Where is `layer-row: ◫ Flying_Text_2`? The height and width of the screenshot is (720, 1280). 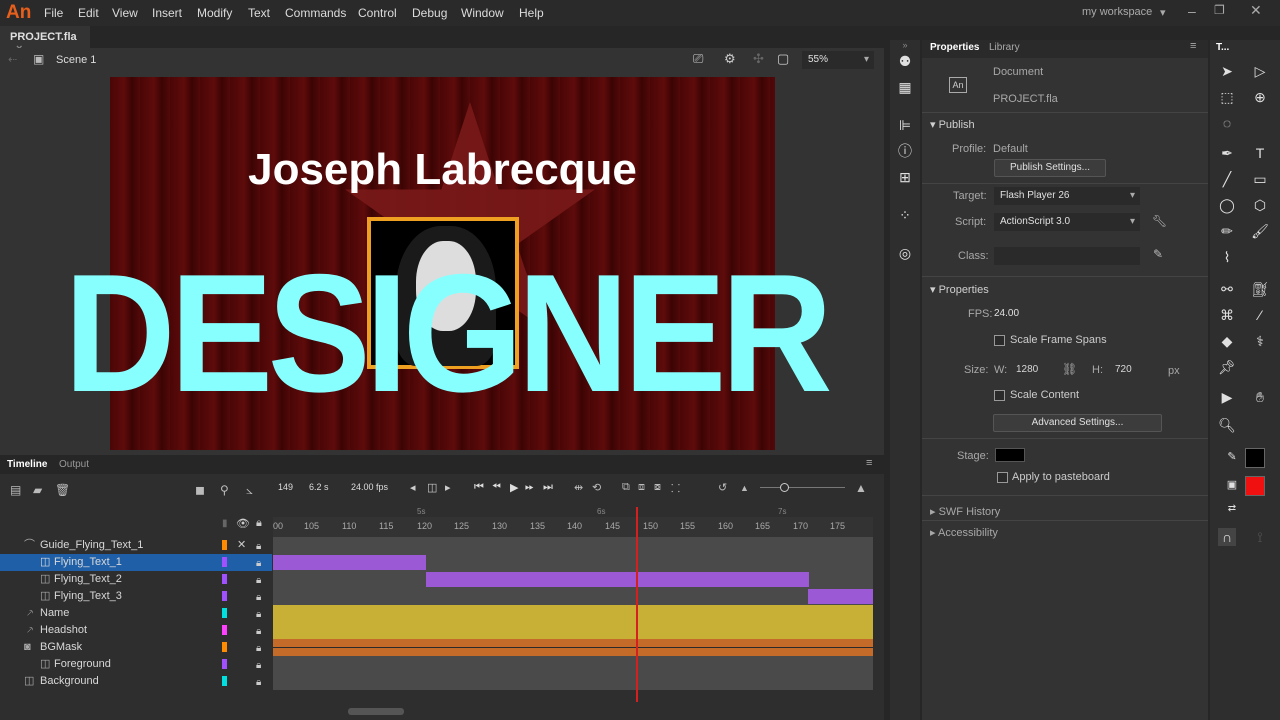
layer-row: ◫ Flying_Text_2 is located at coordinates (136, 579).